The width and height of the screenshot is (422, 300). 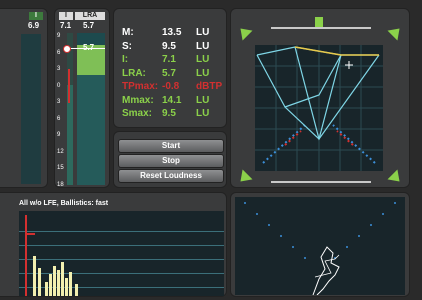 What do you see at coordinates (396, 32) in the screenshot?
I see `scope-corner-arrow-tr-icon` at bounding box center [396, 32].